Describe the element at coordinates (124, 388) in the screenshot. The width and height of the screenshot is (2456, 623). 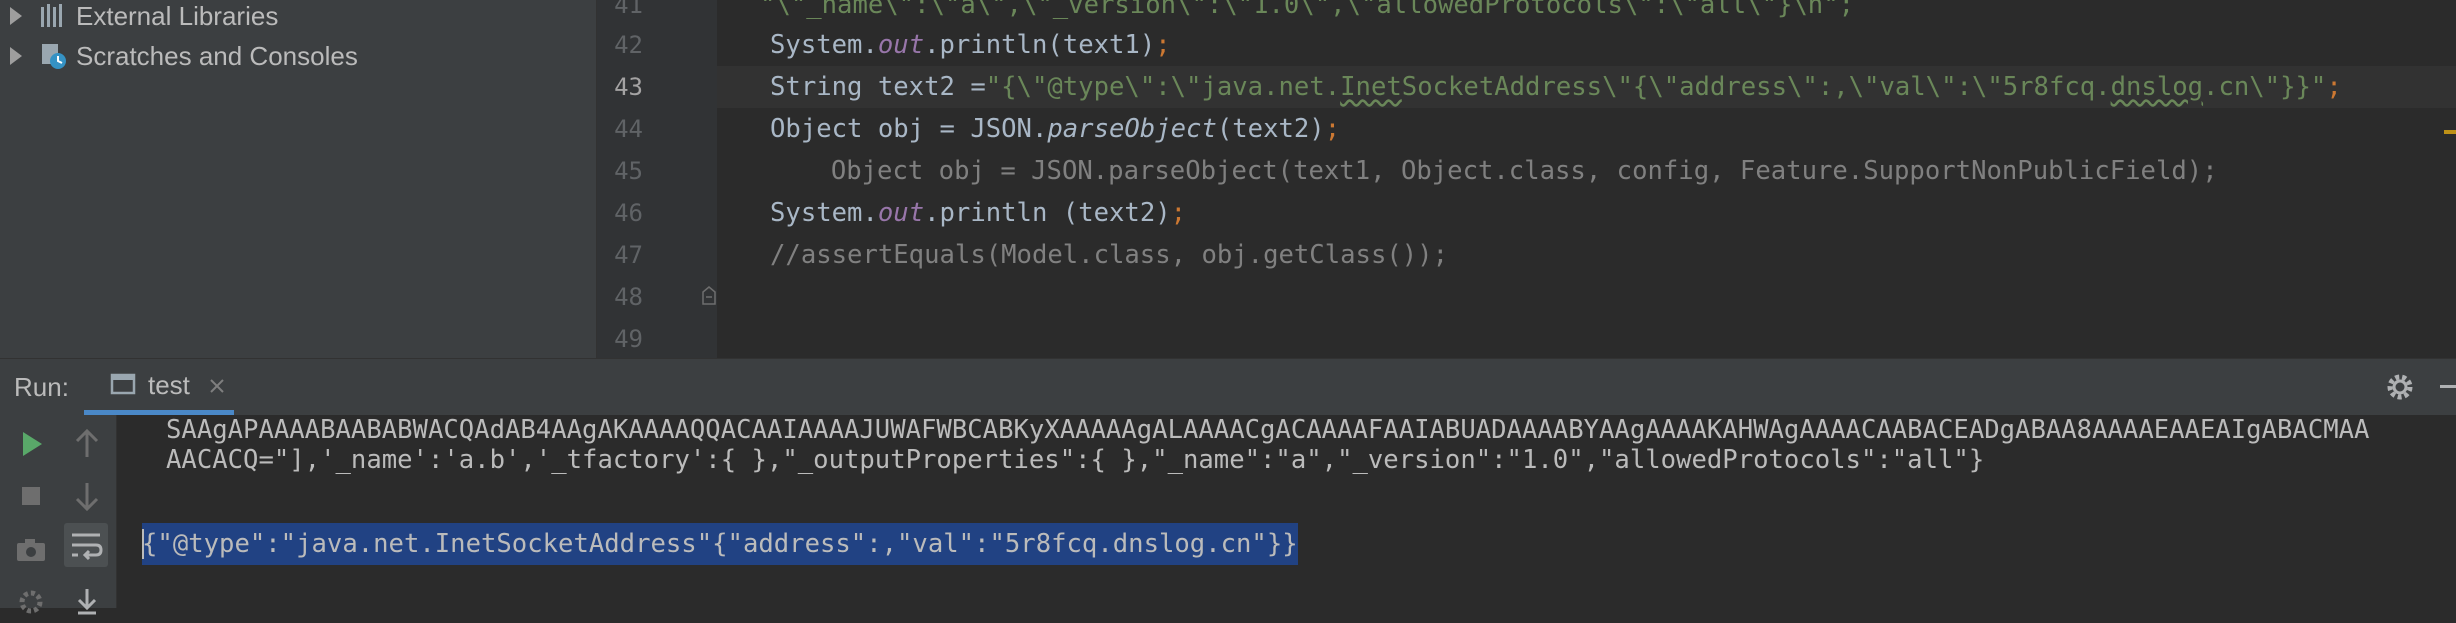
I see `run-config-icon` at that location.